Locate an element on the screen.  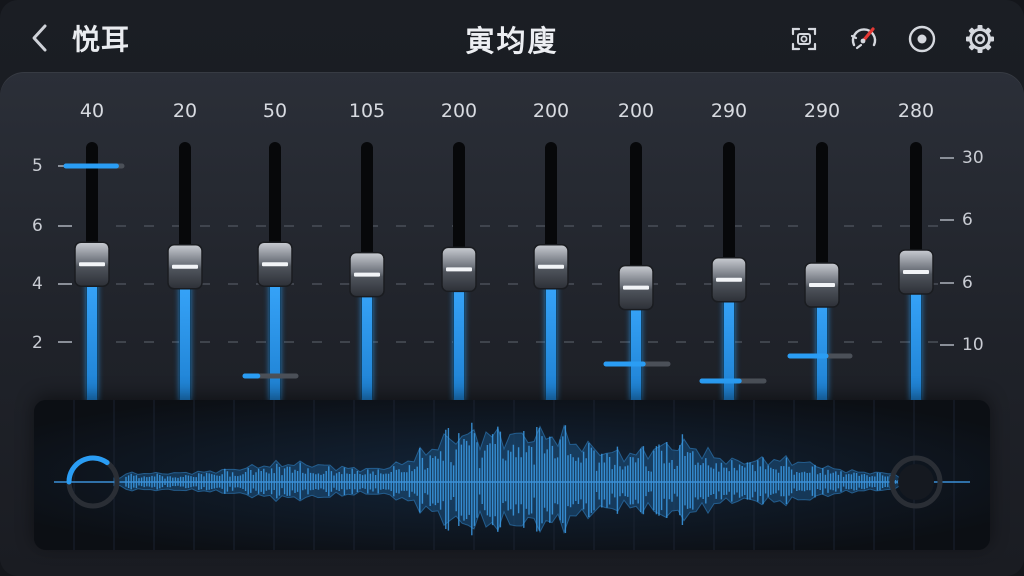
left-scale-label: 2 is located at coordinates (37, 343).